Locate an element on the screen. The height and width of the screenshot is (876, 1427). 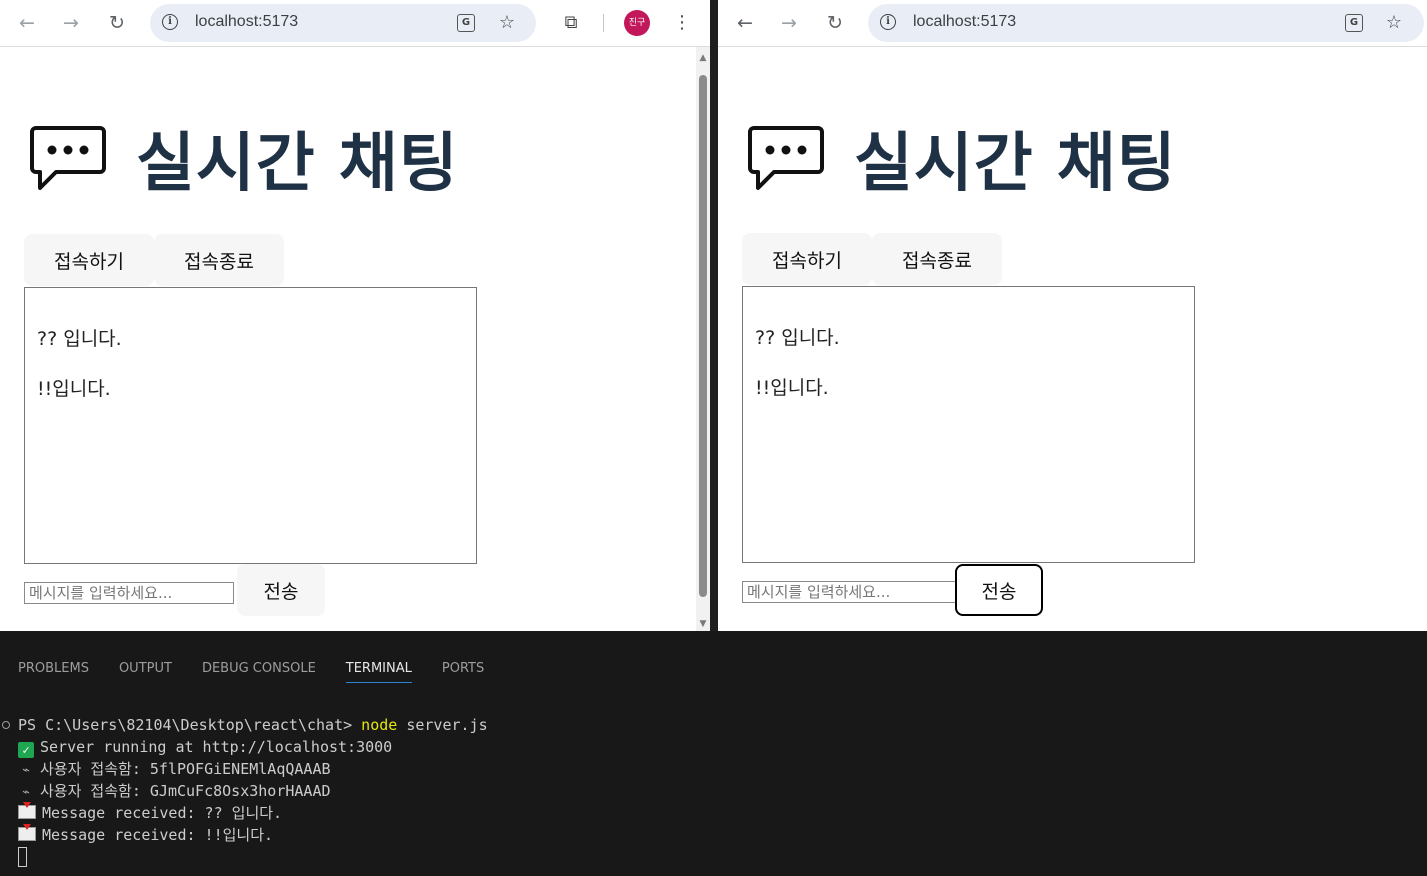
browser-toolbar: ← → ↻ i localhost:5173 G ☆ ⧉ 진구 ⋮ is located at coordinates (355, 23).